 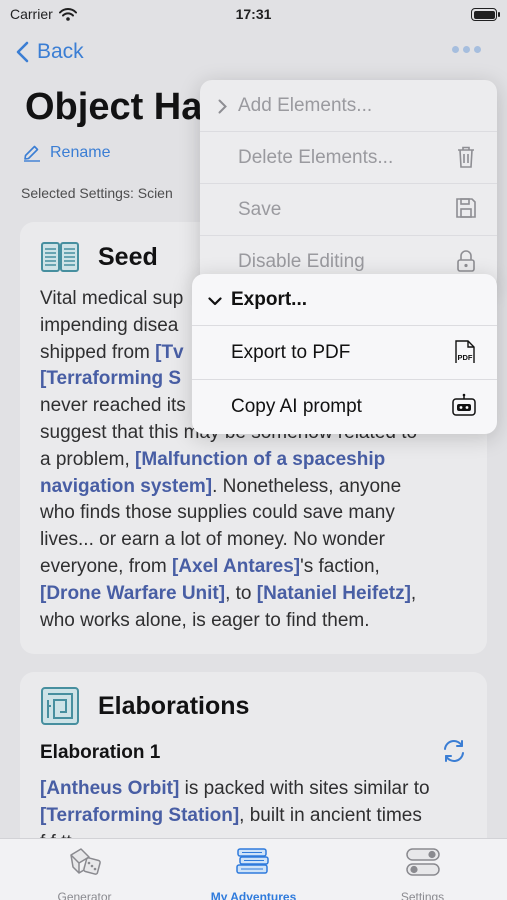 I want to click on tab-settings: Settings, so click(x=422, y=872).